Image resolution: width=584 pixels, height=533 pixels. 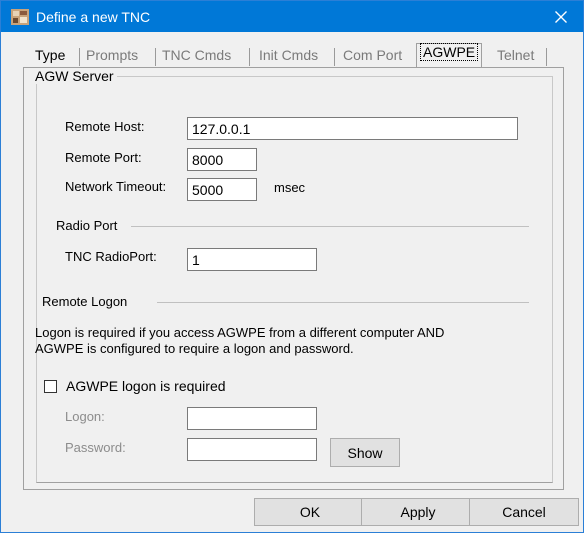 I want to click on close-button, so click(x=560, y=16).